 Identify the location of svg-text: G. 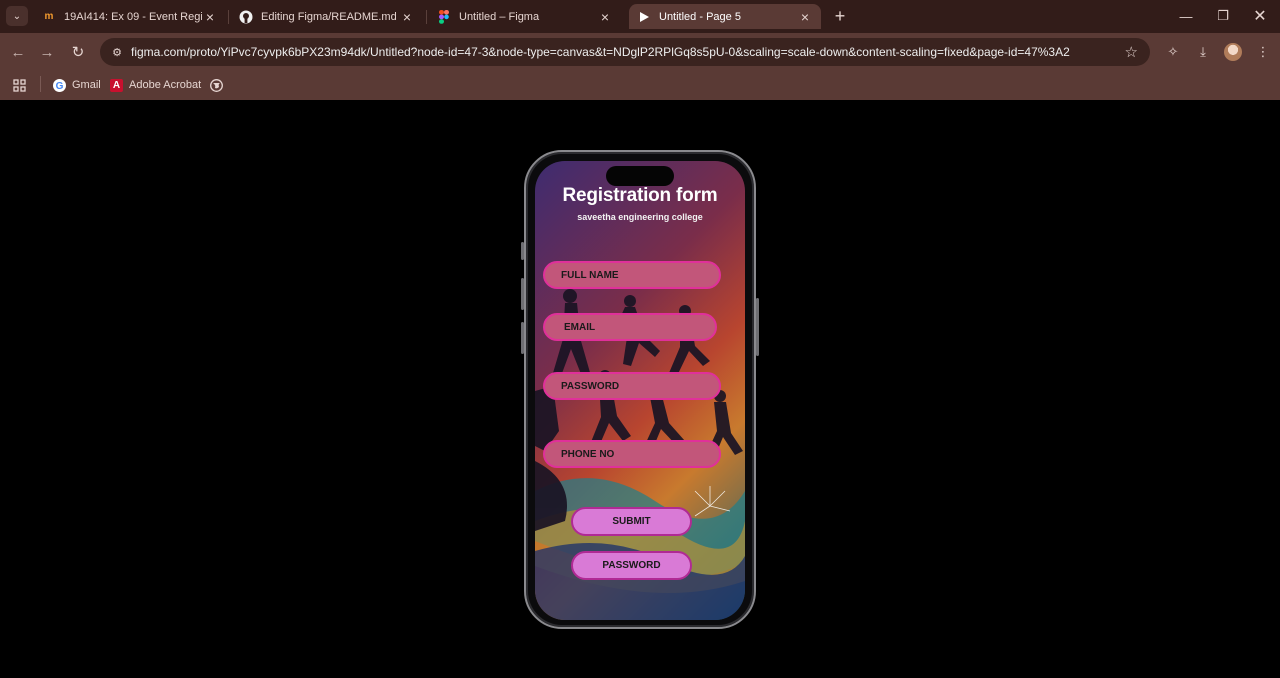
(60, 86).